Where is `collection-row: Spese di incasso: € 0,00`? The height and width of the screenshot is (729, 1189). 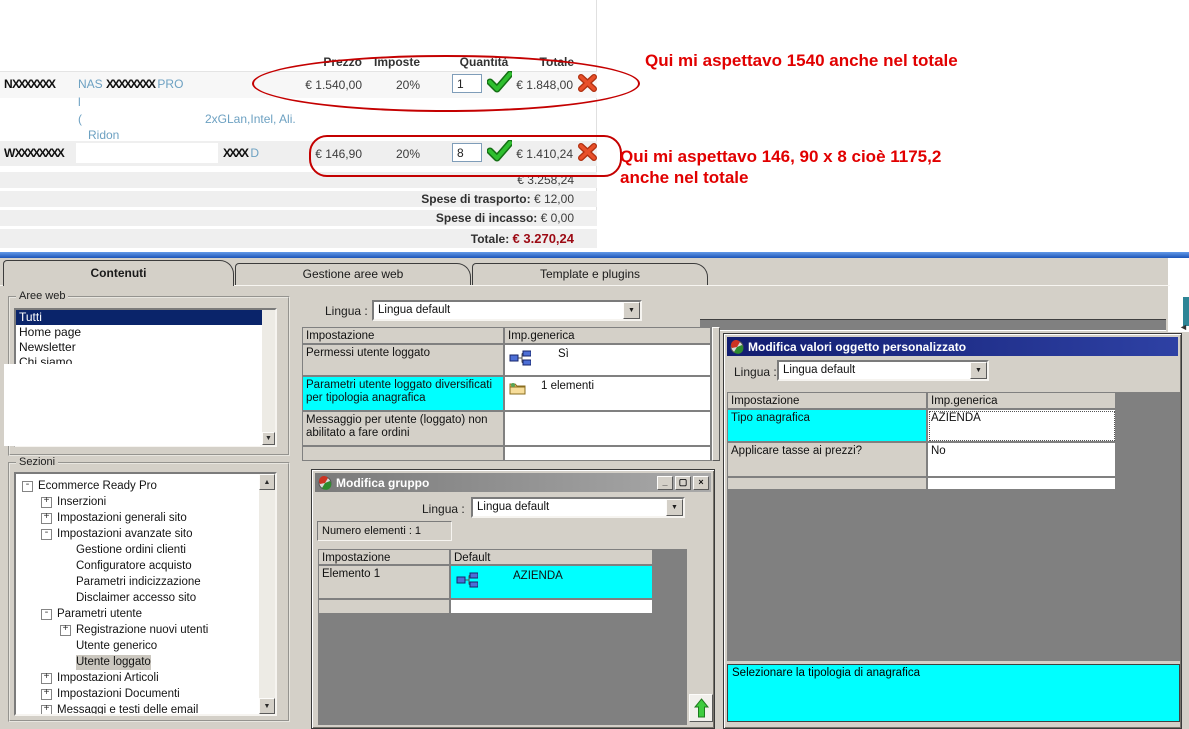
collection-row: Spese di incasso: € 0,00 is located at coordinates (298, 218).